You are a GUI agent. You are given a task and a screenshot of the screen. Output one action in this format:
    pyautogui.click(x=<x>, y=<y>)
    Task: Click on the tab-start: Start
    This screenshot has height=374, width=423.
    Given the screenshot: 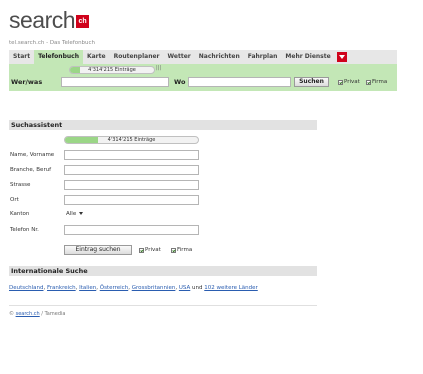 What is the action you would take?
    pyautogui.click(x=21, y=57)
    